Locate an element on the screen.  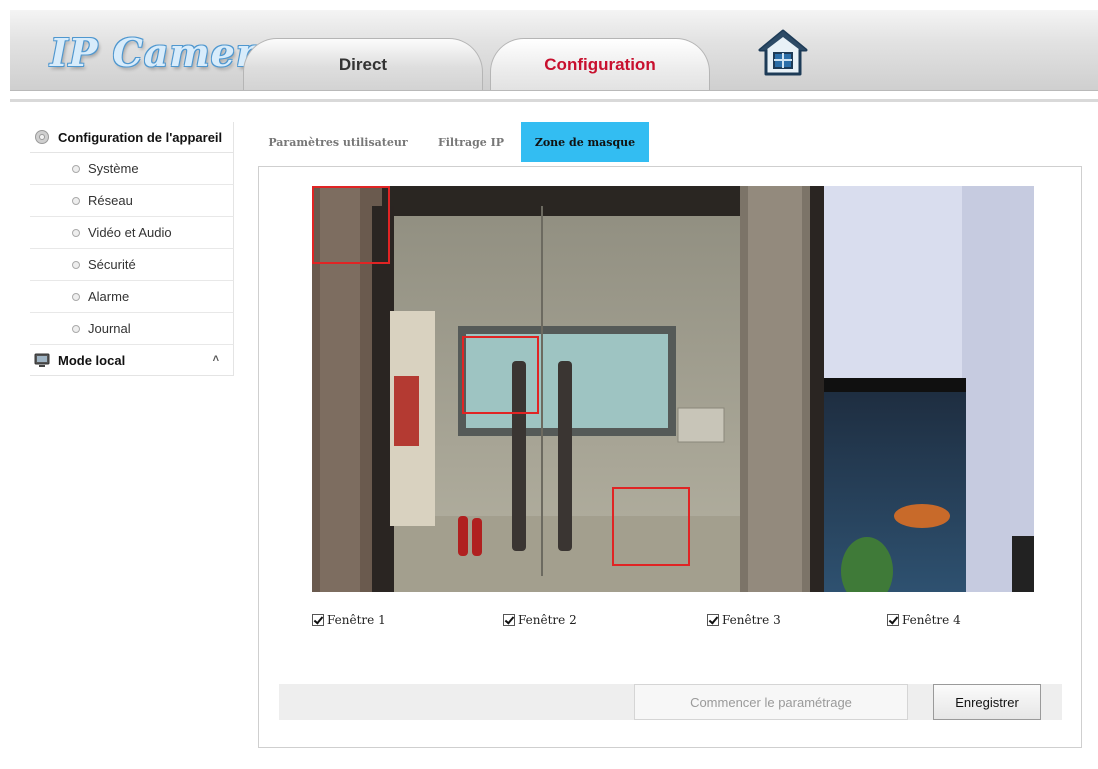
tab-configuration: Configuration is located at coordinates (600, 64).